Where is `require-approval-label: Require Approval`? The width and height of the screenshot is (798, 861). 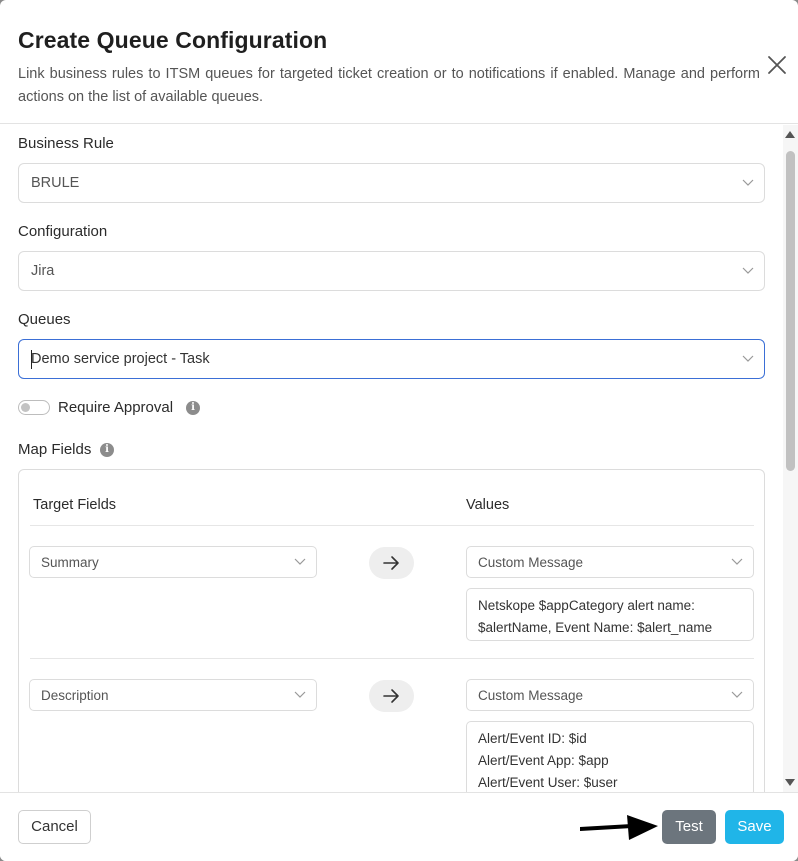 require-approval-label: Require Approval is located at coordinates (116, 407).